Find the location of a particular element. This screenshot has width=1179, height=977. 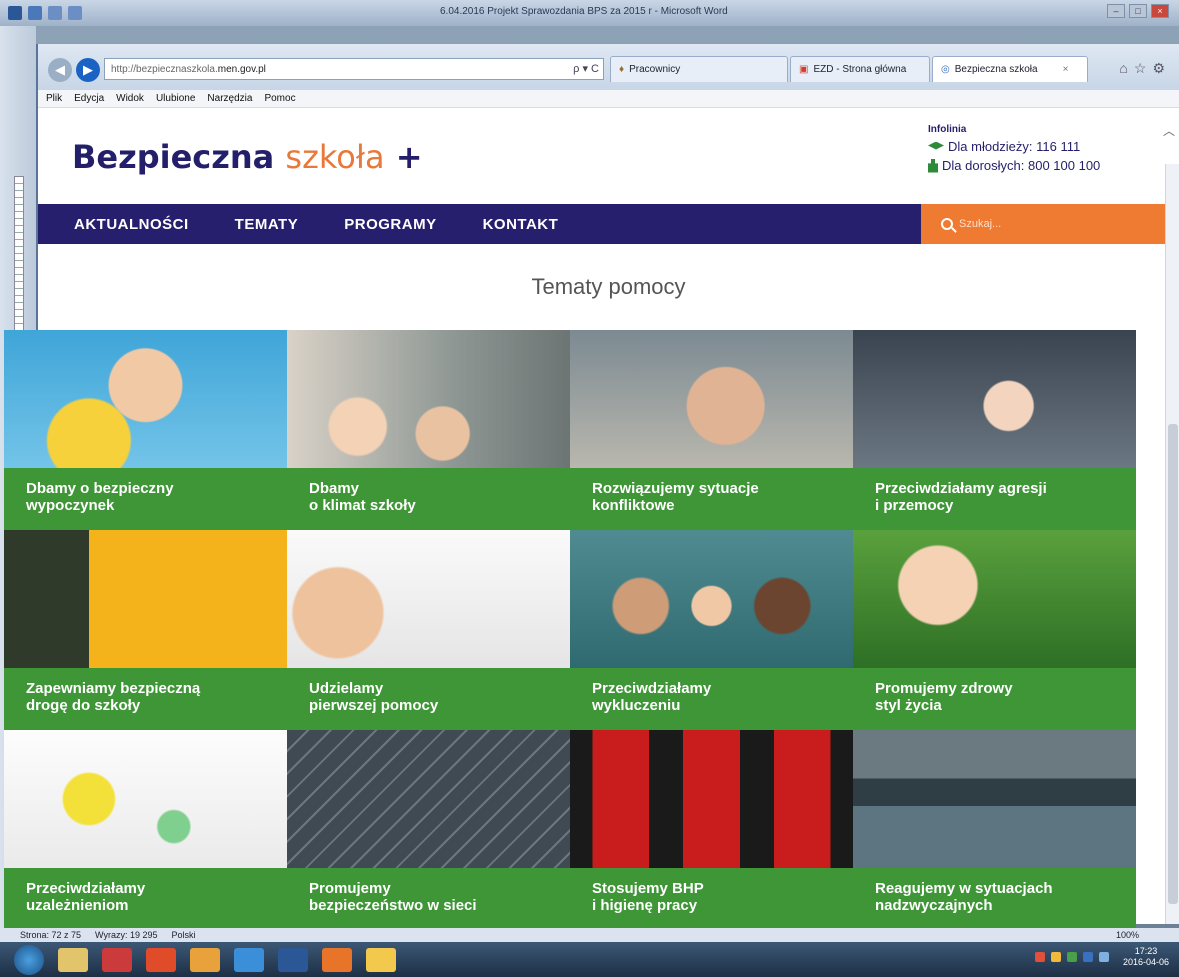

topic-tile: Stosujemy BHP i higienę pracy is located at coordinates (711, 830).